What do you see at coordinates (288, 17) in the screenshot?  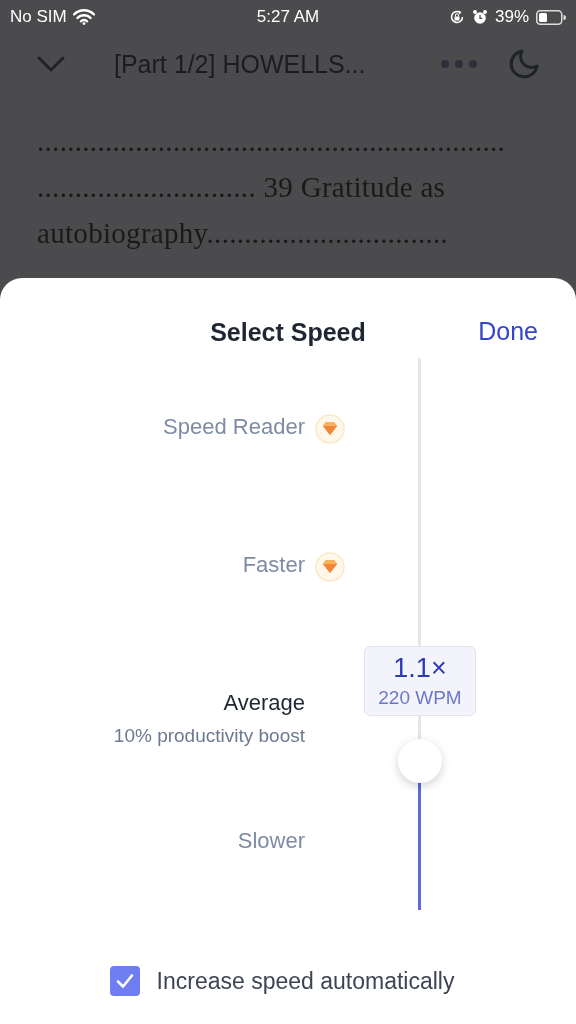 I see `clock-text: 5:27 AM` at bounding box center [288, 17].